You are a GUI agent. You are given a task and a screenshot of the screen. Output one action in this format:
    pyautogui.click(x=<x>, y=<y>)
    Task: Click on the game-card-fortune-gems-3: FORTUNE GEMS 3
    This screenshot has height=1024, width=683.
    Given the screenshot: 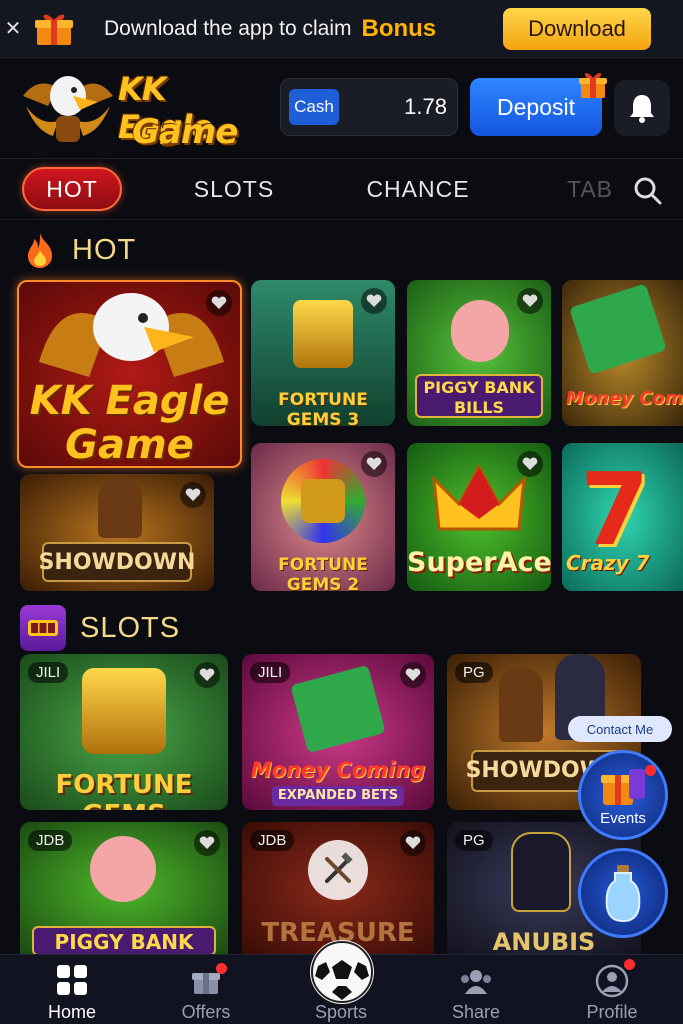 What is the action you would take?
    pyautogui.click(x=323, y=353)
    